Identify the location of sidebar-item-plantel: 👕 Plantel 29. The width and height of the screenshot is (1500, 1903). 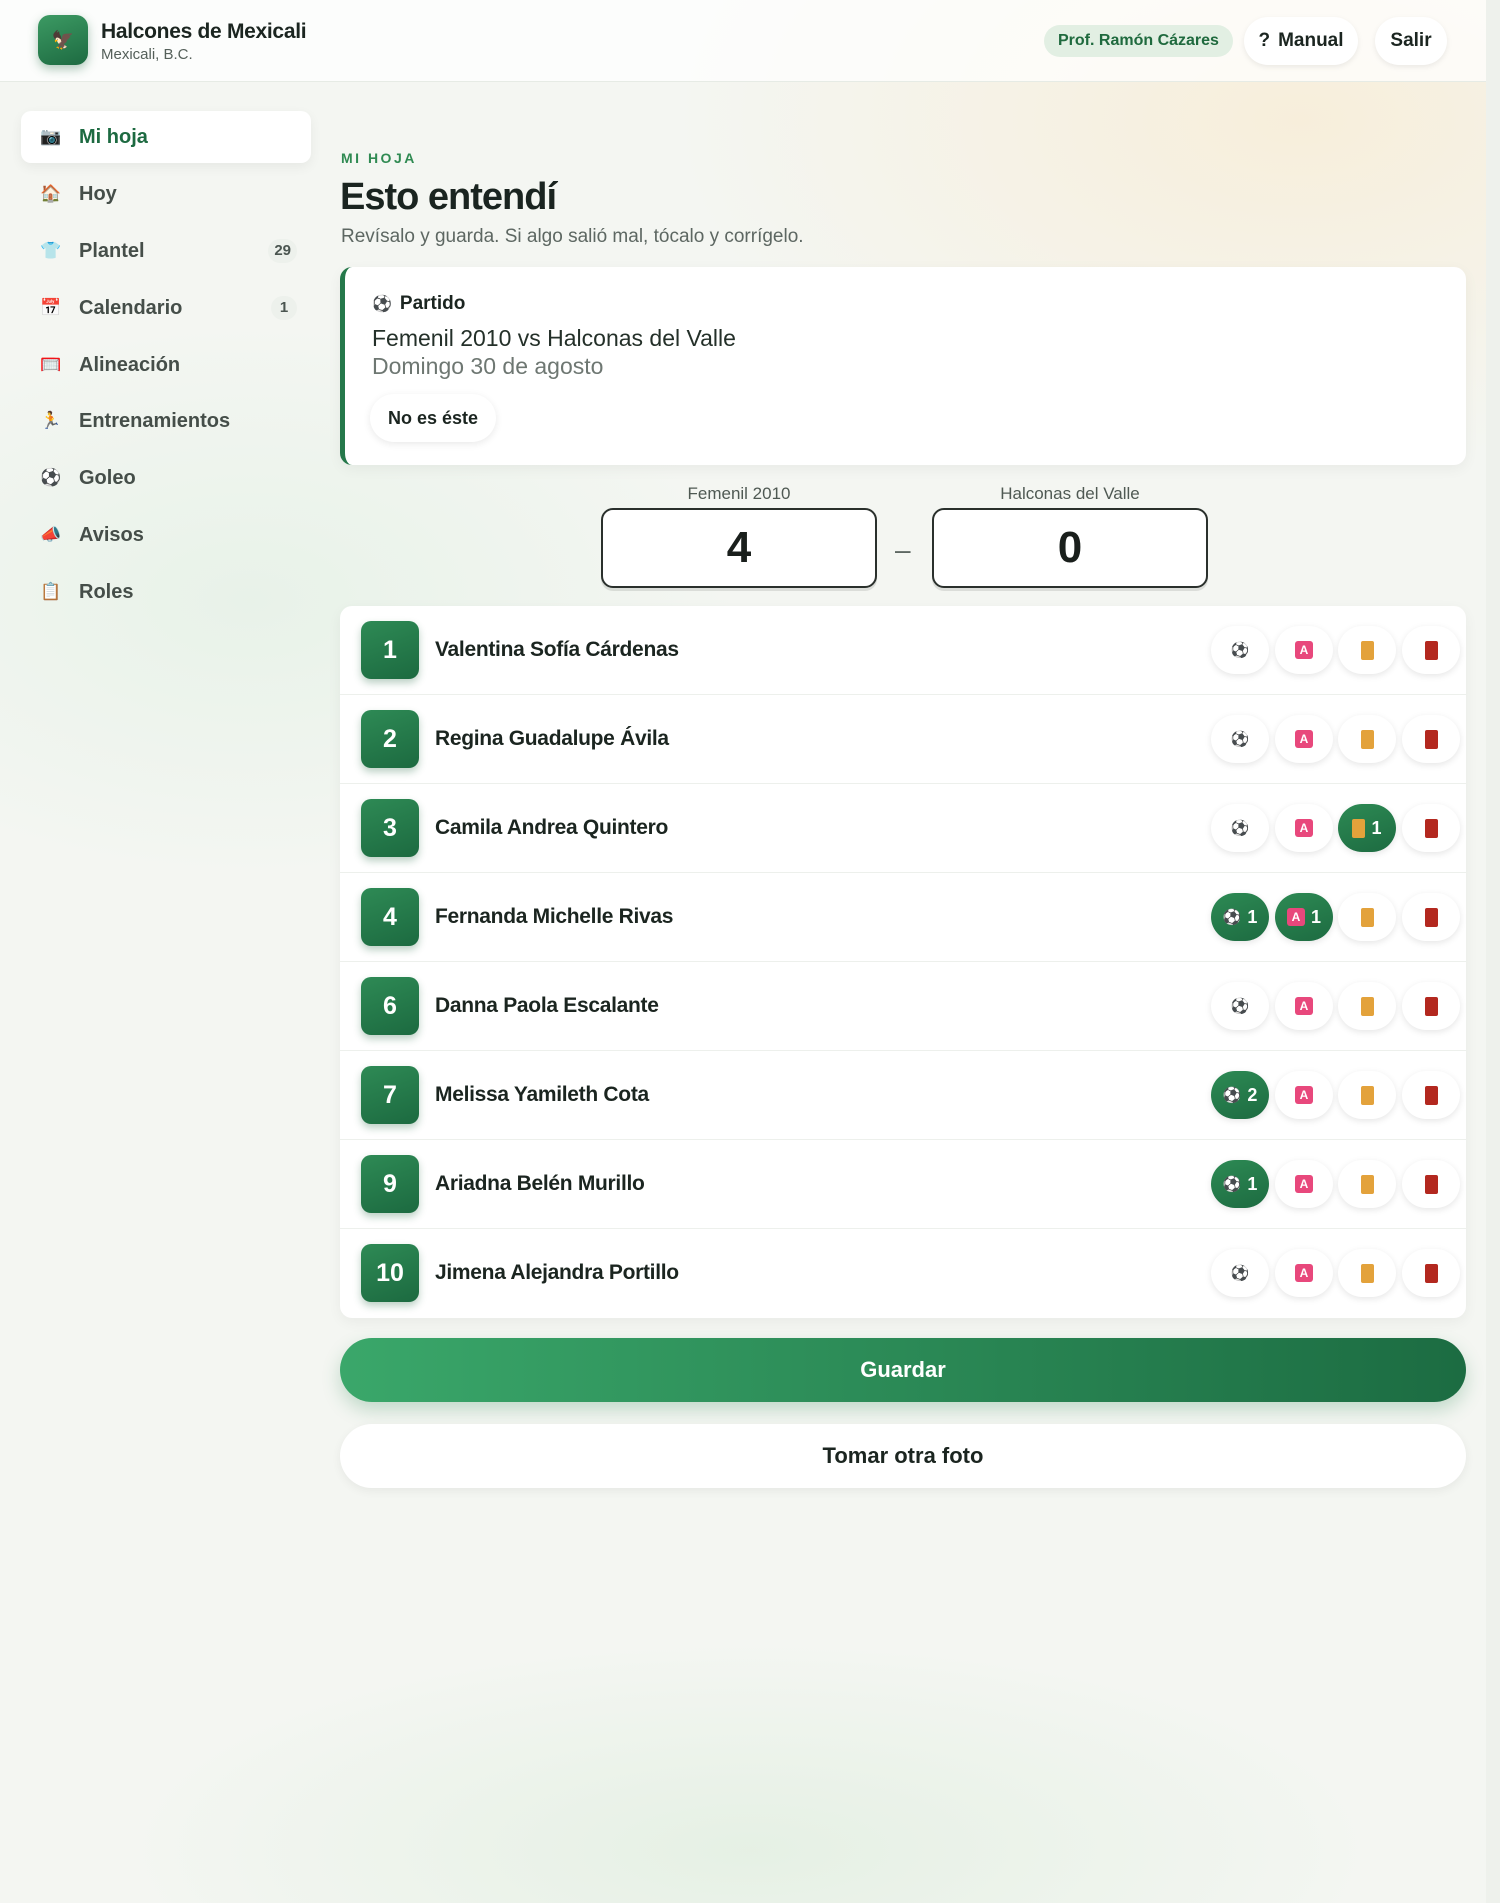
(166, 251).